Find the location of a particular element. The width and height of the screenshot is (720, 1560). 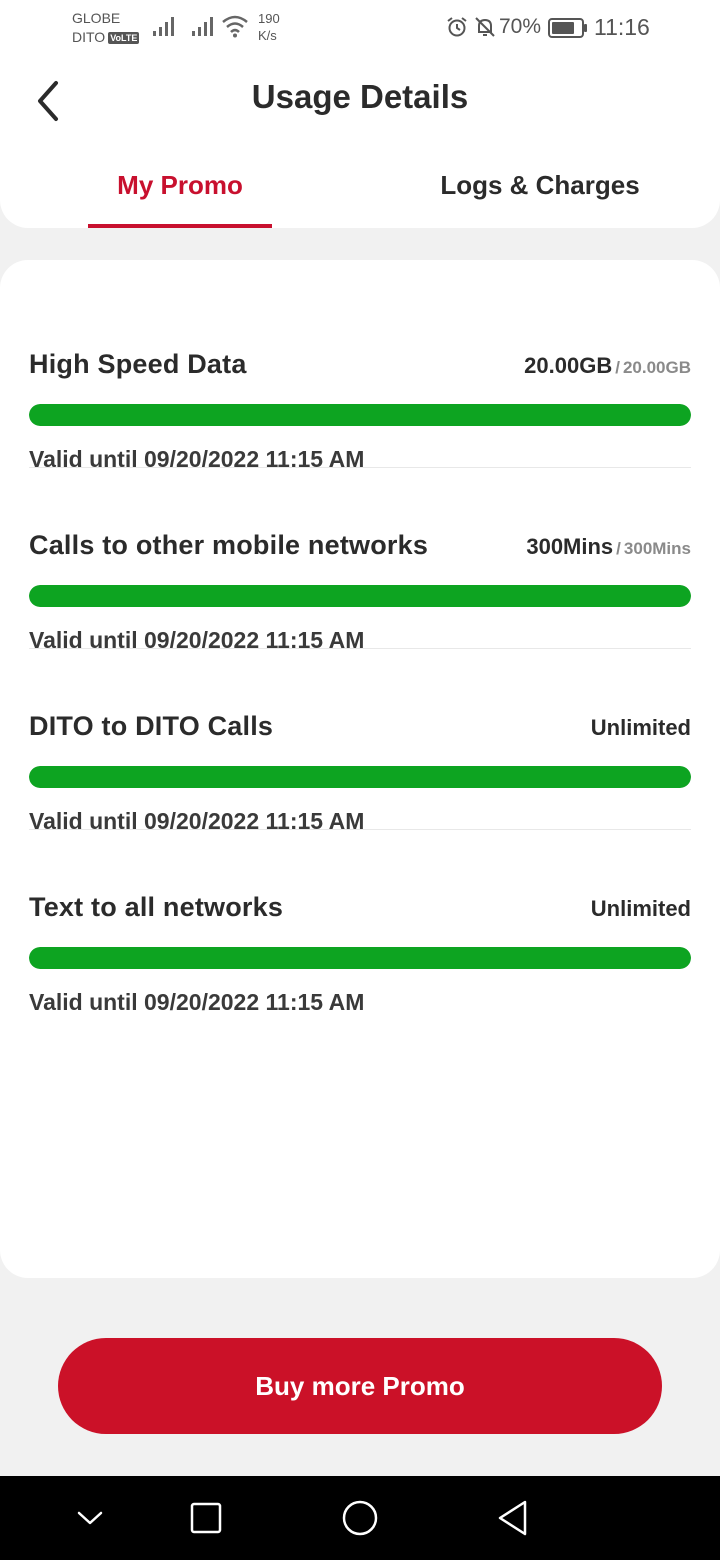

usage-name: High Speed Data is located at coordinates (138, 364).